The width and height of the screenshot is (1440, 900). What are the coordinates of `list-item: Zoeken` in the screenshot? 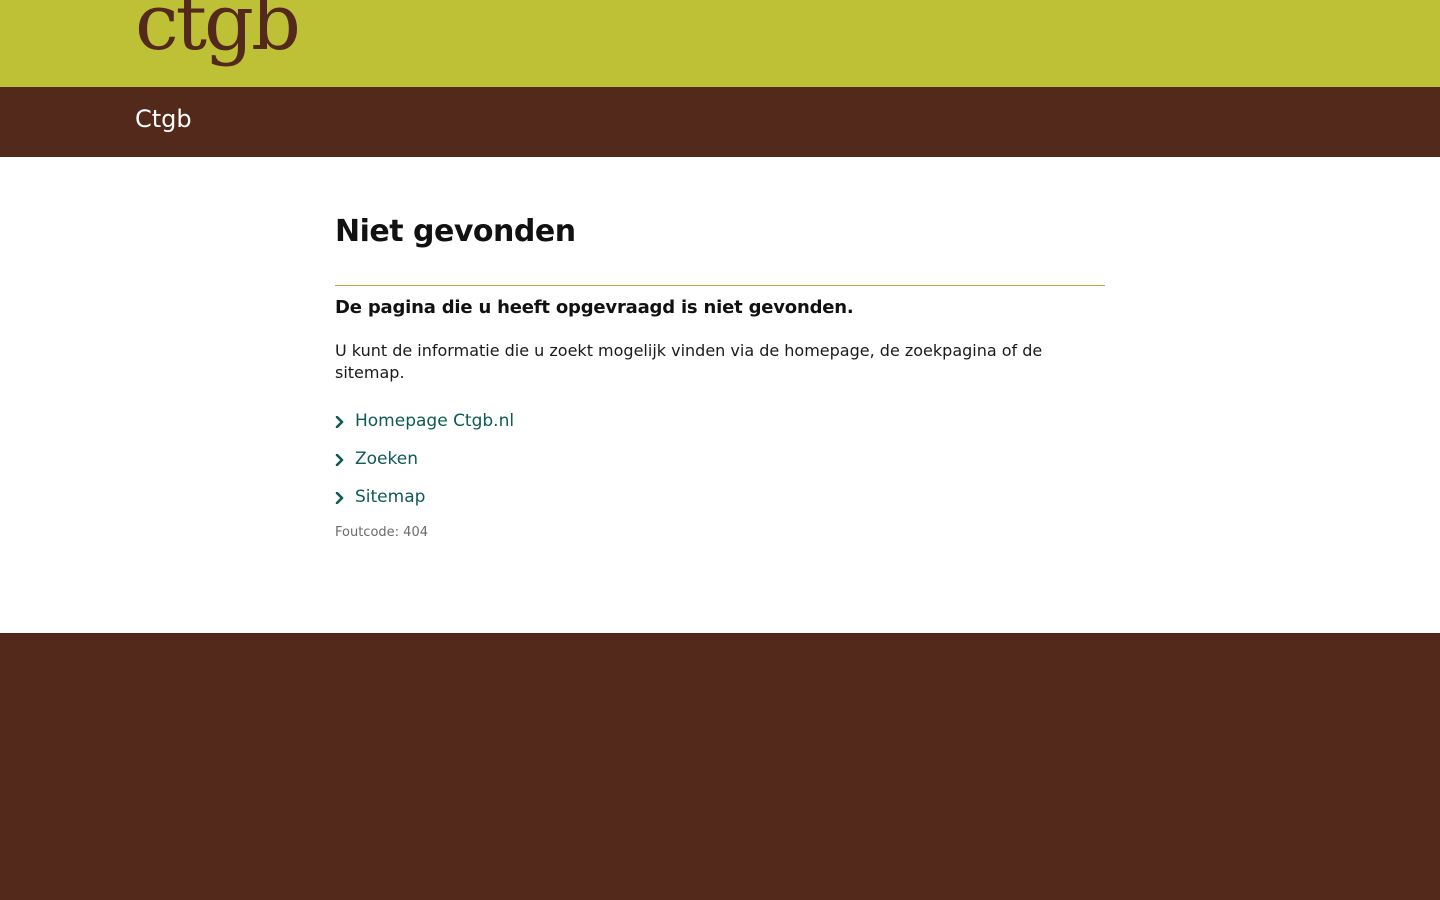 It's located at (720, 467).